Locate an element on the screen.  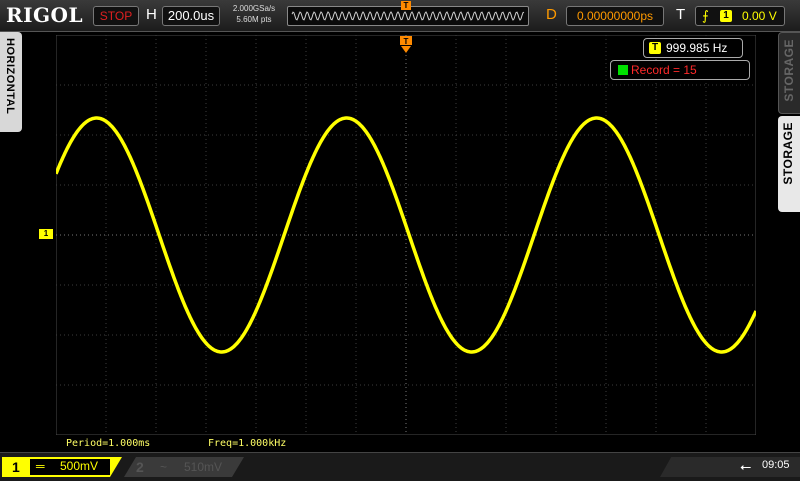
channel-bar: 1 ═ 500mV 2 ~ 510mV is located at coordinates (400, 466).